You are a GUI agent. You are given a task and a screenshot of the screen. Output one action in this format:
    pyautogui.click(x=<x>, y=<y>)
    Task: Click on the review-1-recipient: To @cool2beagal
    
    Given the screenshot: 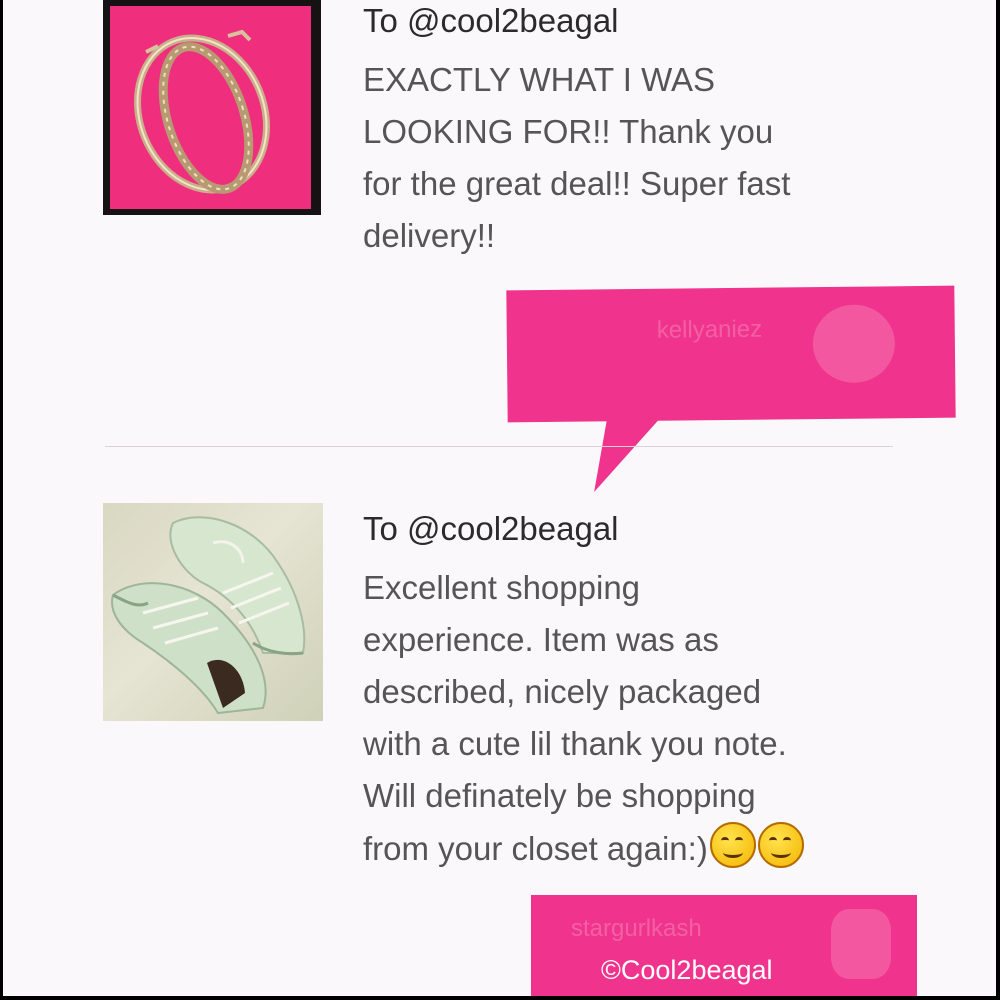 What is the action you would take?
    pyautogui.click(x=491, y=21)
    